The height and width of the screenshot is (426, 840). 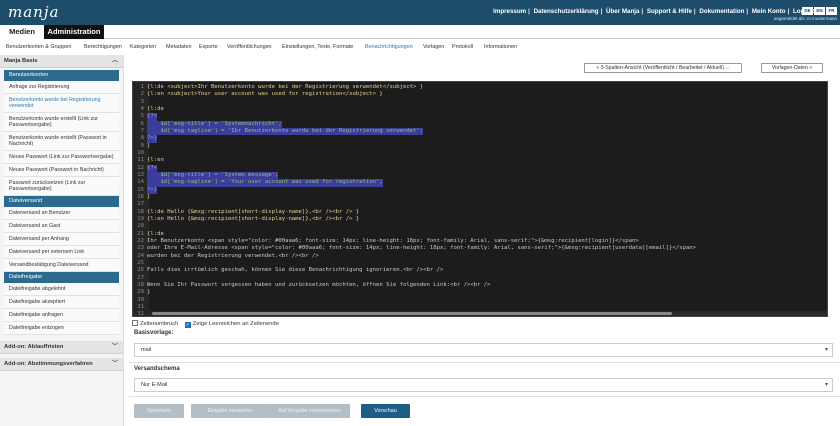 I want to click on tab-administration: Administration, so click(x=74, y=32).